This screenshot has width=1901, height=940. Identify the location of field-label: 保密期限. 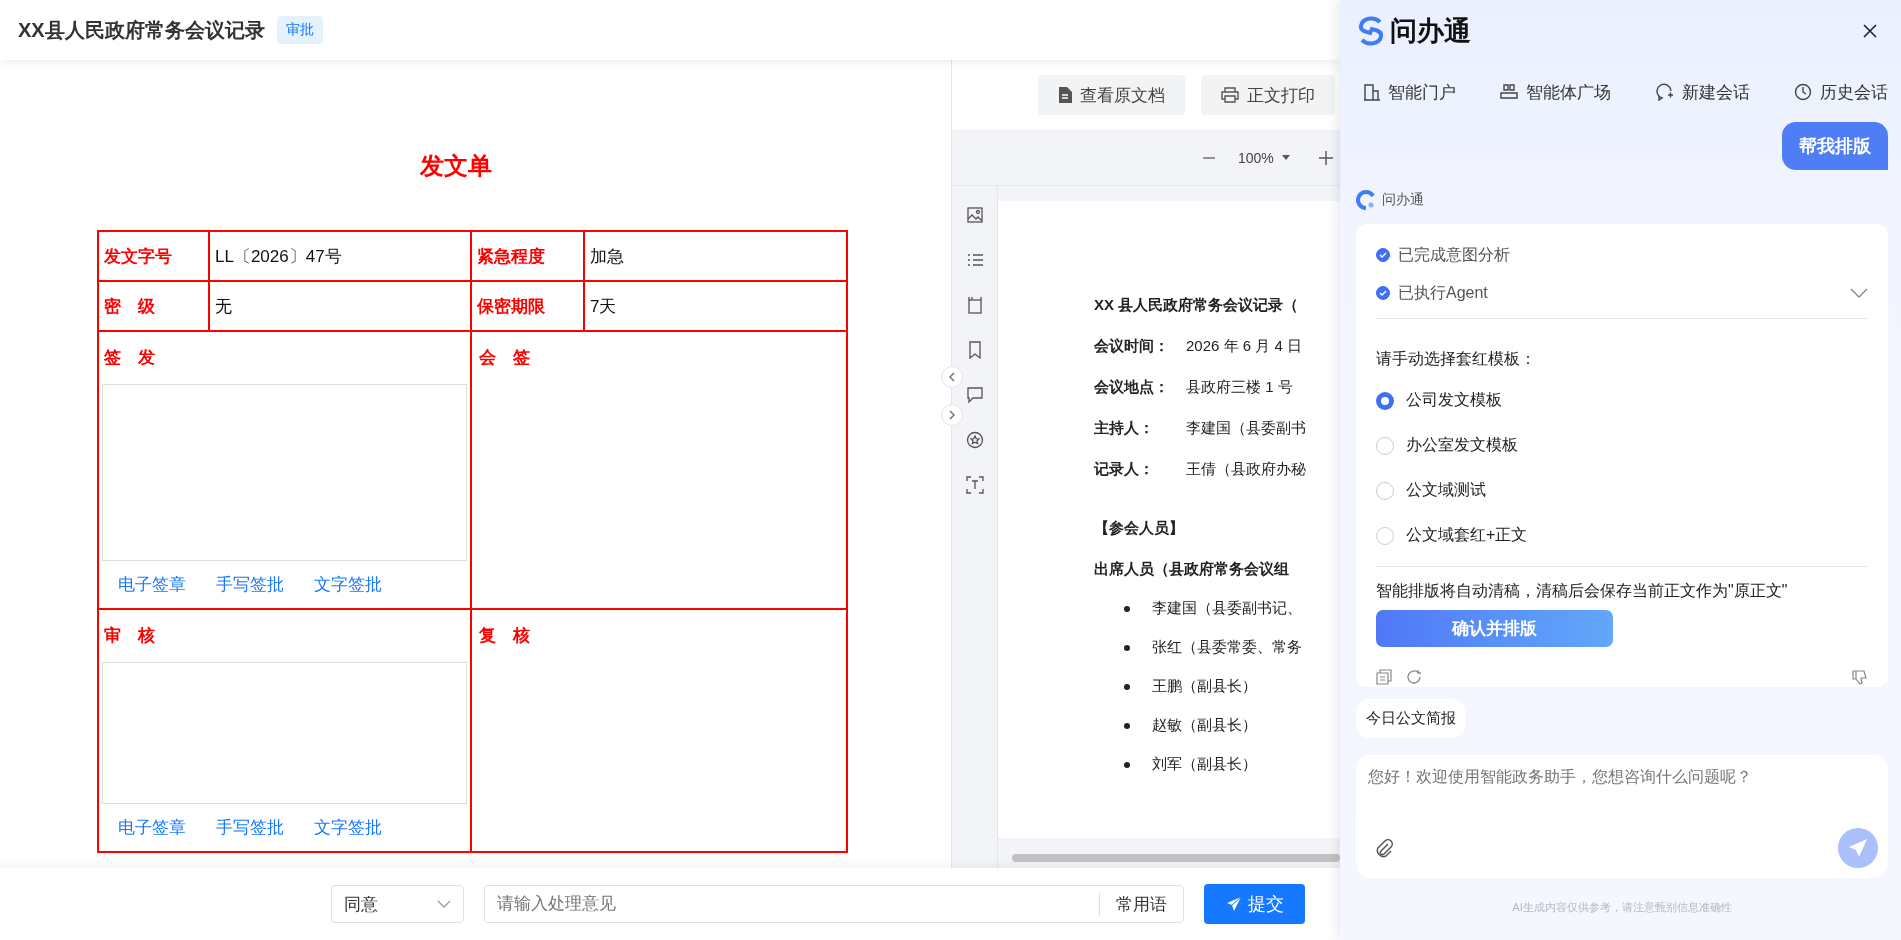
(511, 306).